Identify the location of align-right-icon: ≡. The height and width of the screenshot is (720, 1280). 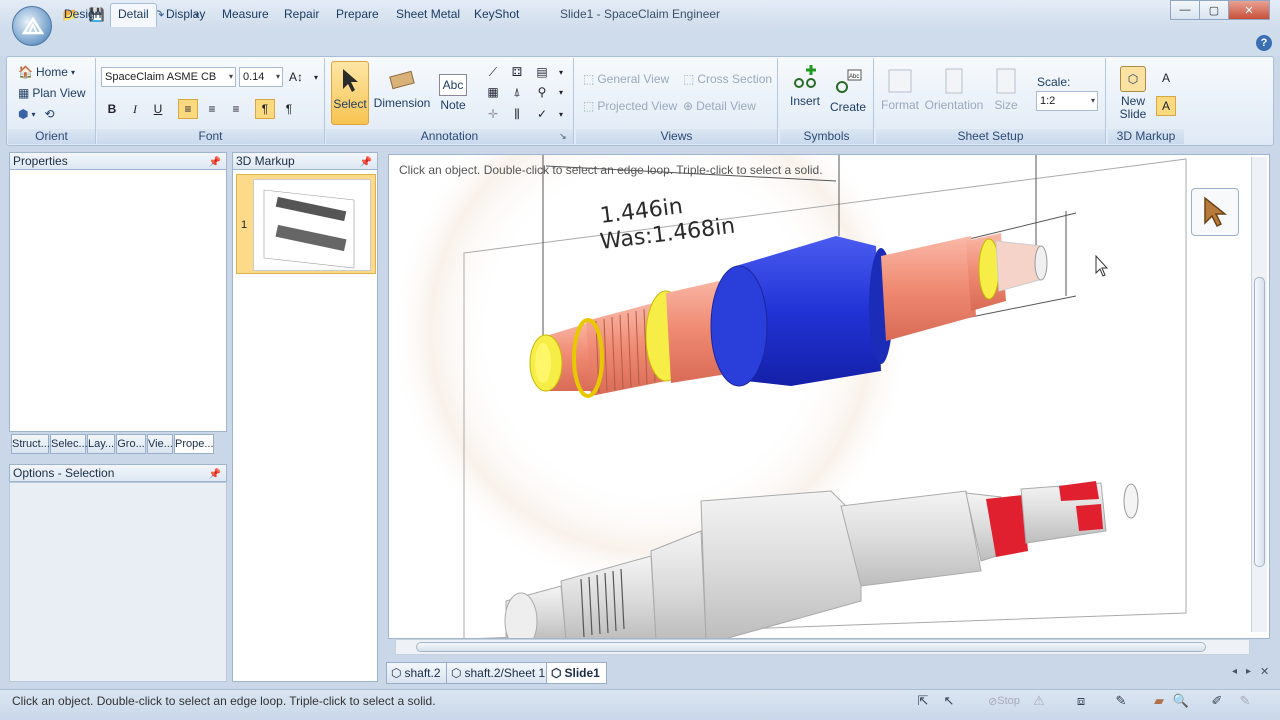
(236, 109).